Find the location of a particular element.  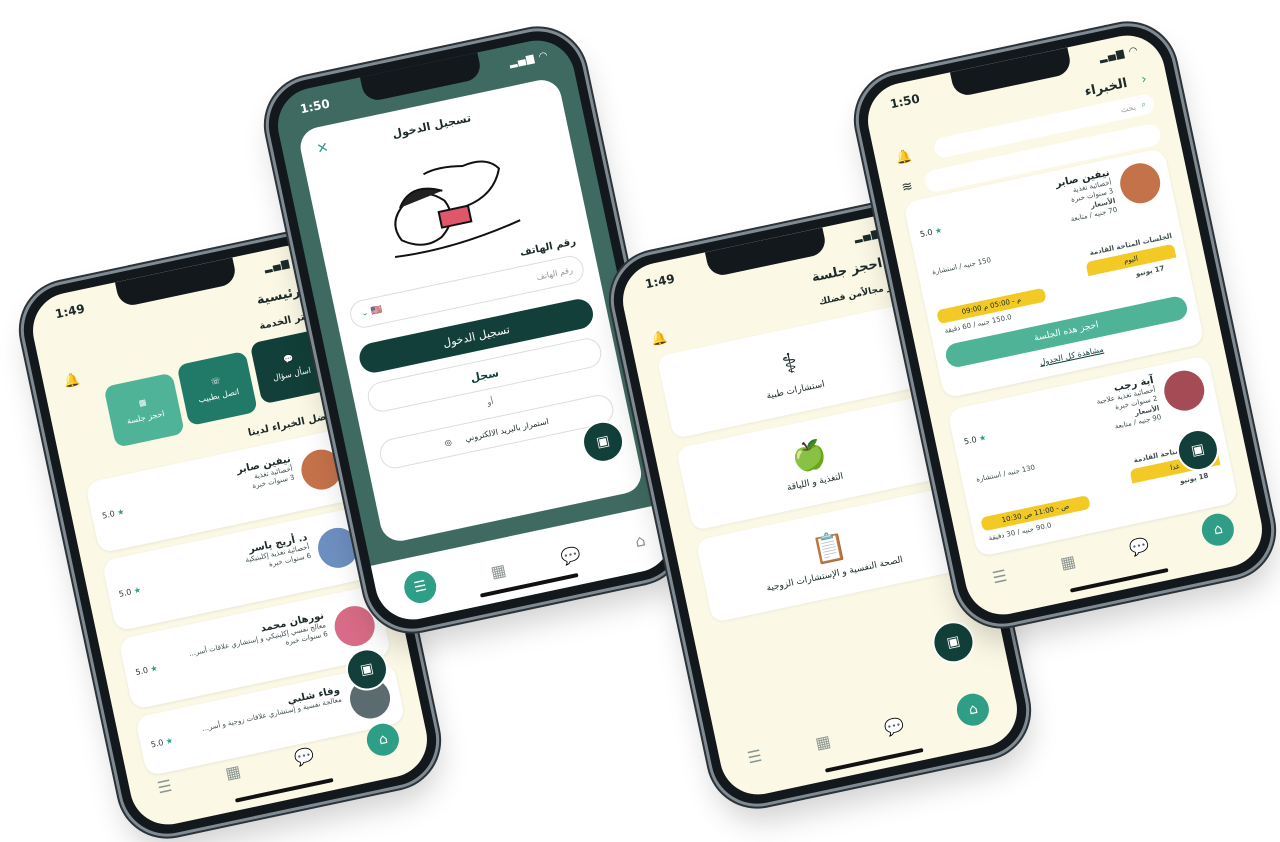

login-title: تسجيل الدخول is located at coordinates (432, 126).